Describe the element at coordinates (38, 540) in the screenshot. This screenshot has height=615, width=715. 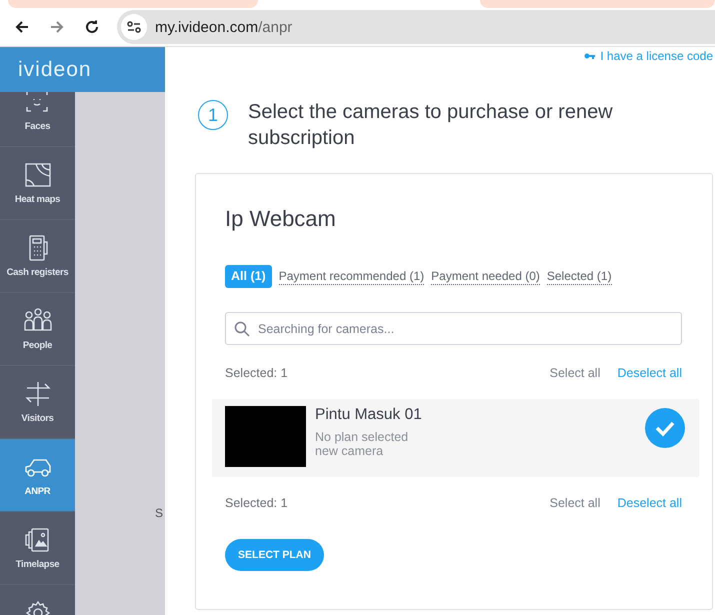
I see `photo-stack-icon` at that location.